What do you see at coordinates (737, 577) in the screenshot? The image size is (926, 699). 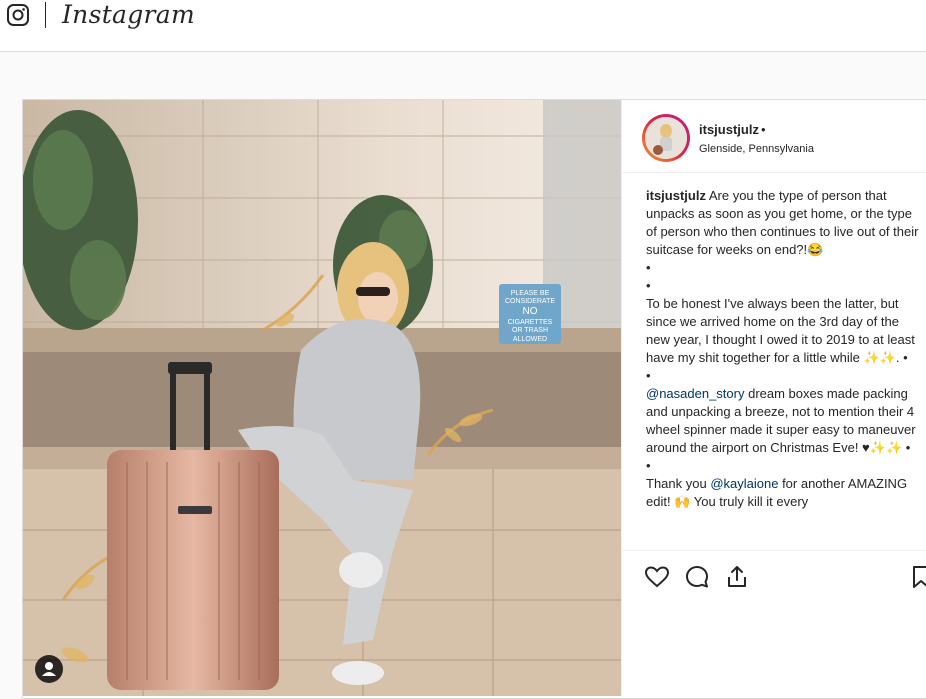 I see `share-icon` at bounding box center [737, 577].